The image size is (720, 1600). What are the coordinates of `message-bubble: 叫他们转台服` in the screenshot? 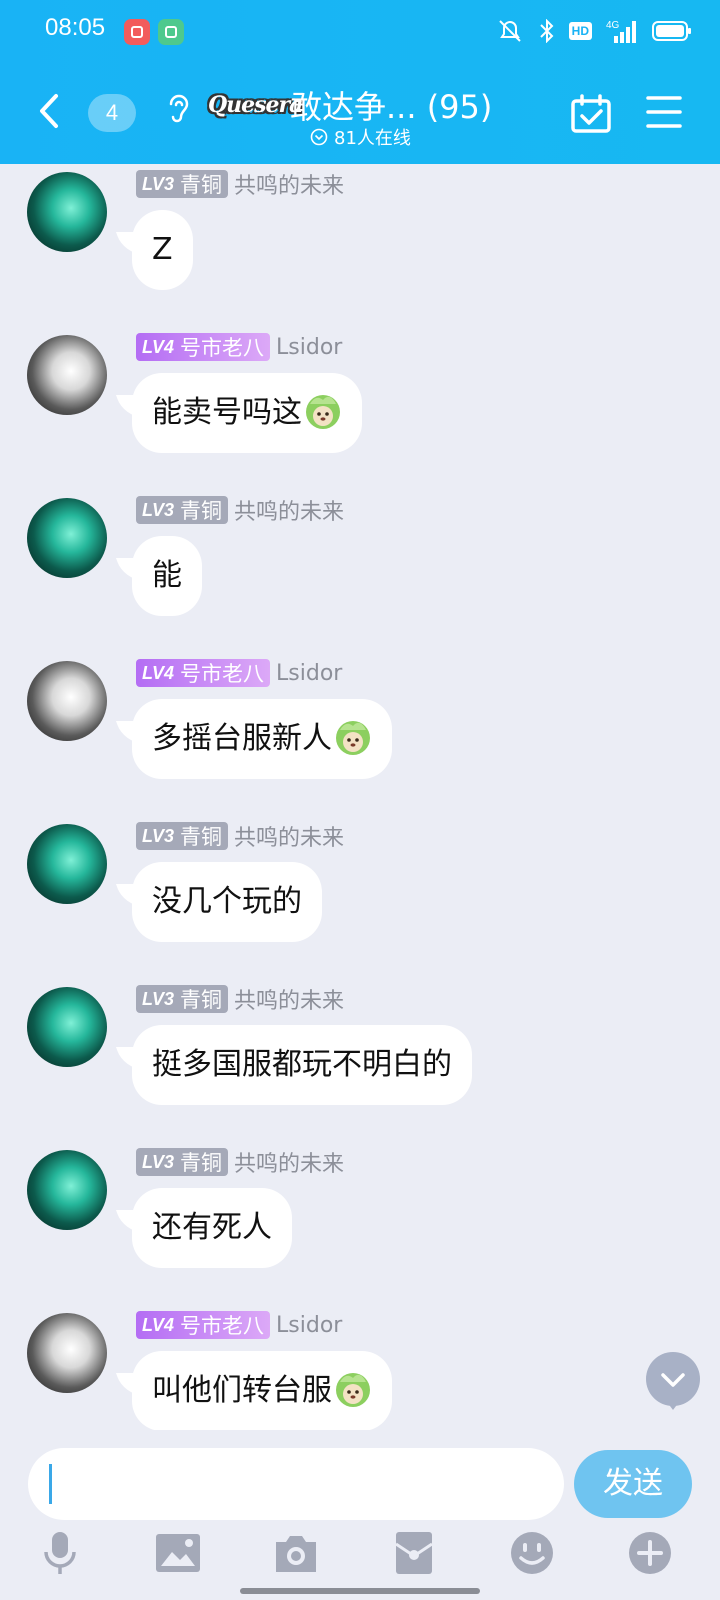 It's located at (262, 1390).